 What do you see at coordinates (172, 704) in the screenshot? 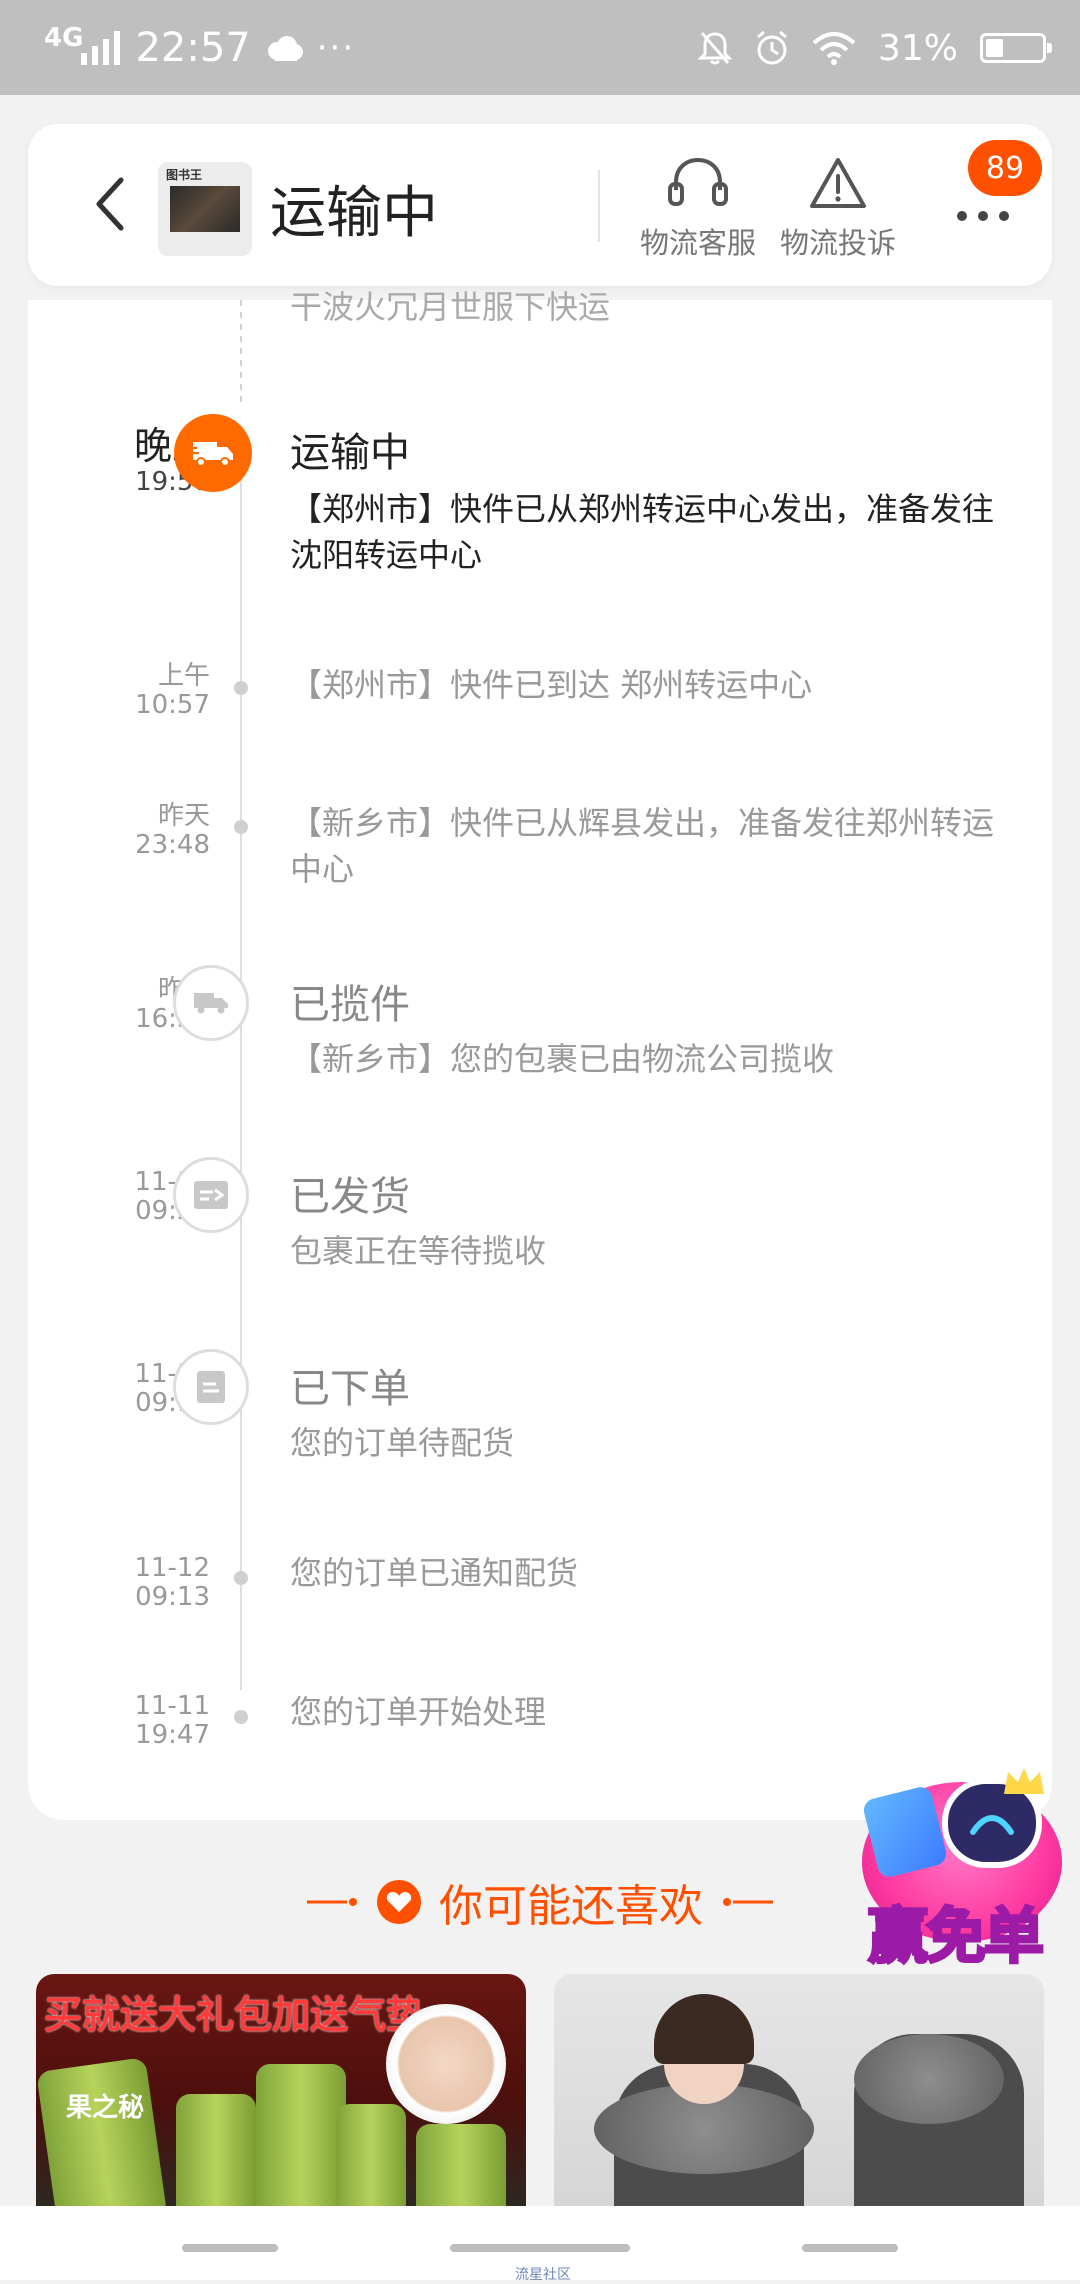
I see `event-time-clock: 10:57` at bounding box center [172, 704].